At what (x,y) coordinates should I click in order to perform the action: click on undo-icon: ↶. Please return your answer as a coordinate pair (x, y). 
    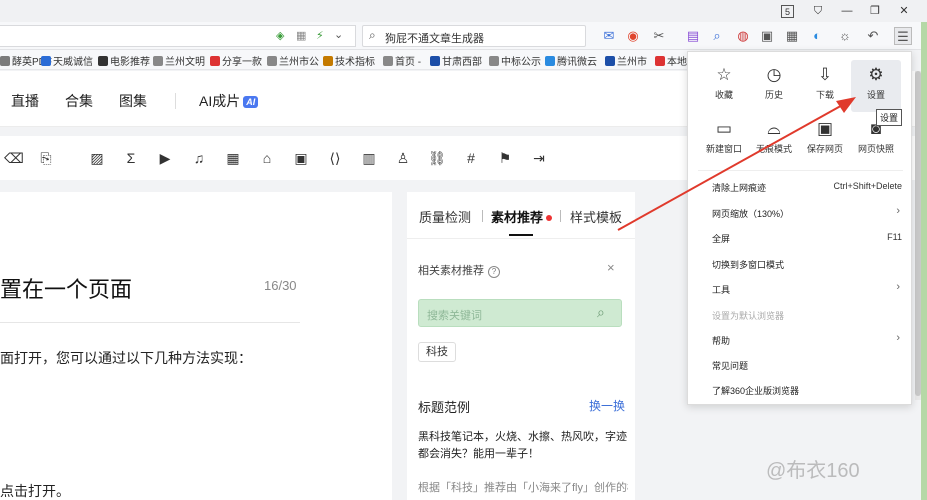
    Looking at the image, I should click on (873, 36).